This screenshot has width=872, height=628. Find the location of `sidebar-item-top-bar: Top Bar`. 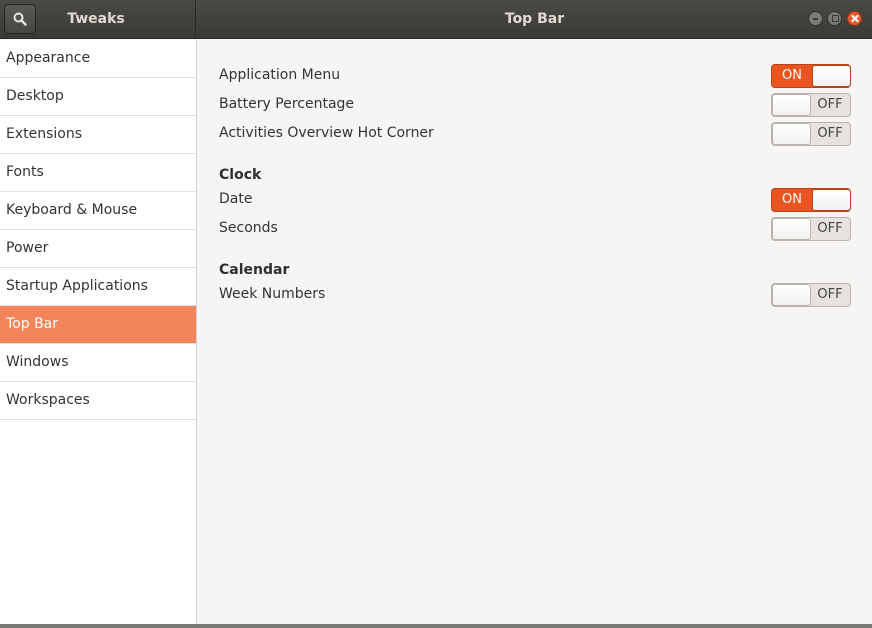

sidebar-item-top-bar: Top Bar is located at coordinates (98, 325).